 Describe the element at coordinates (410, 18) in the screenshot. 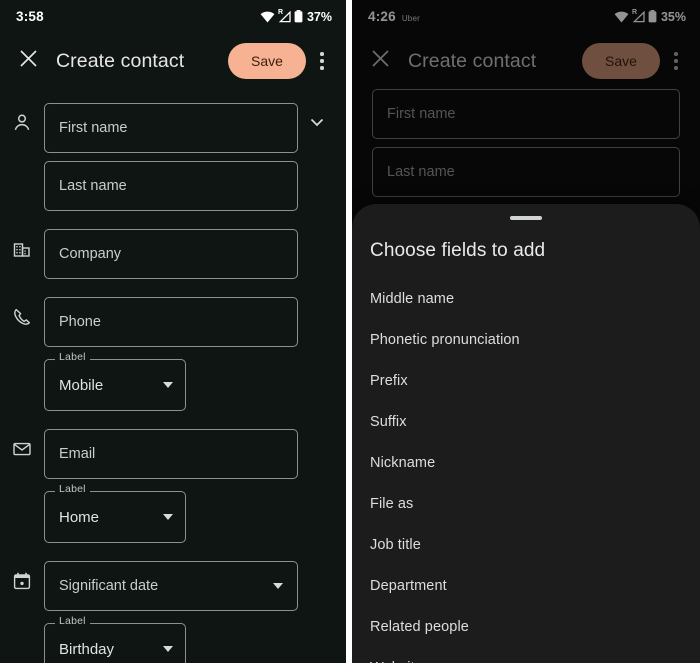

I see `active-app-chip: Uber` at that location.